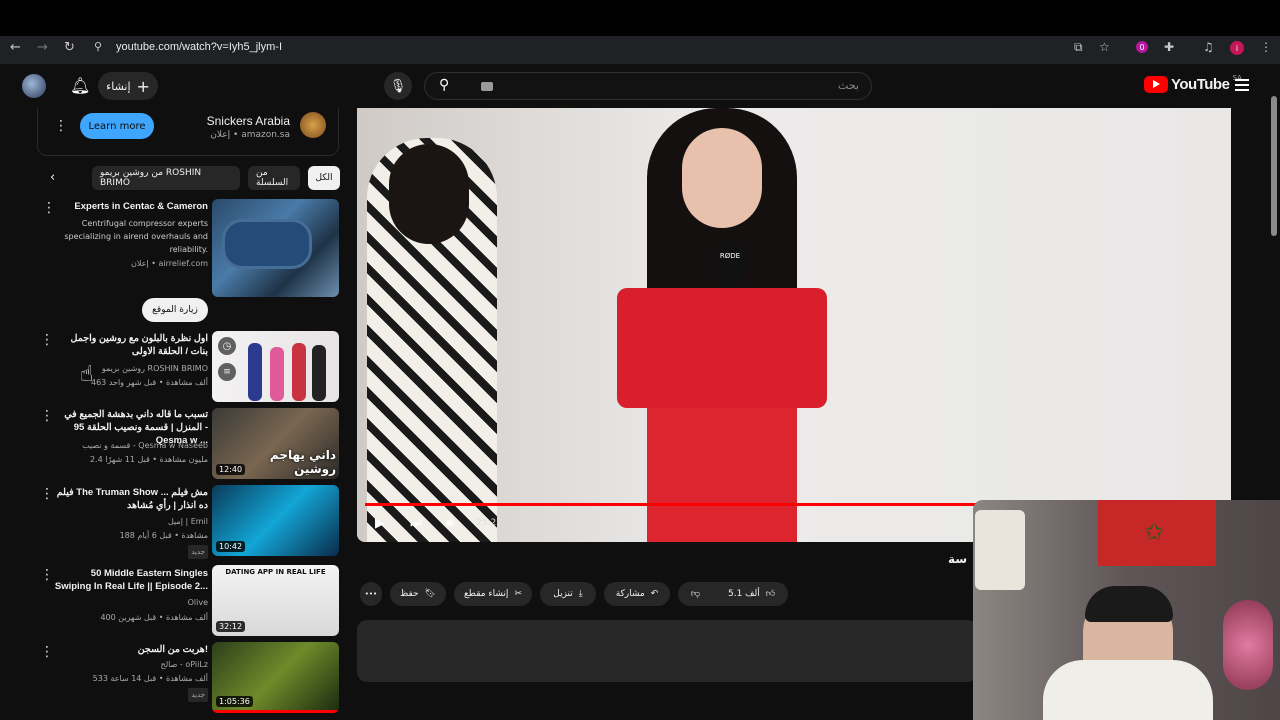 The image size is (1280, 720). What do you see at coordinates (409, 594) in the screenshot?
I see `save-label: حفظ` at bounding box center [409, 594].